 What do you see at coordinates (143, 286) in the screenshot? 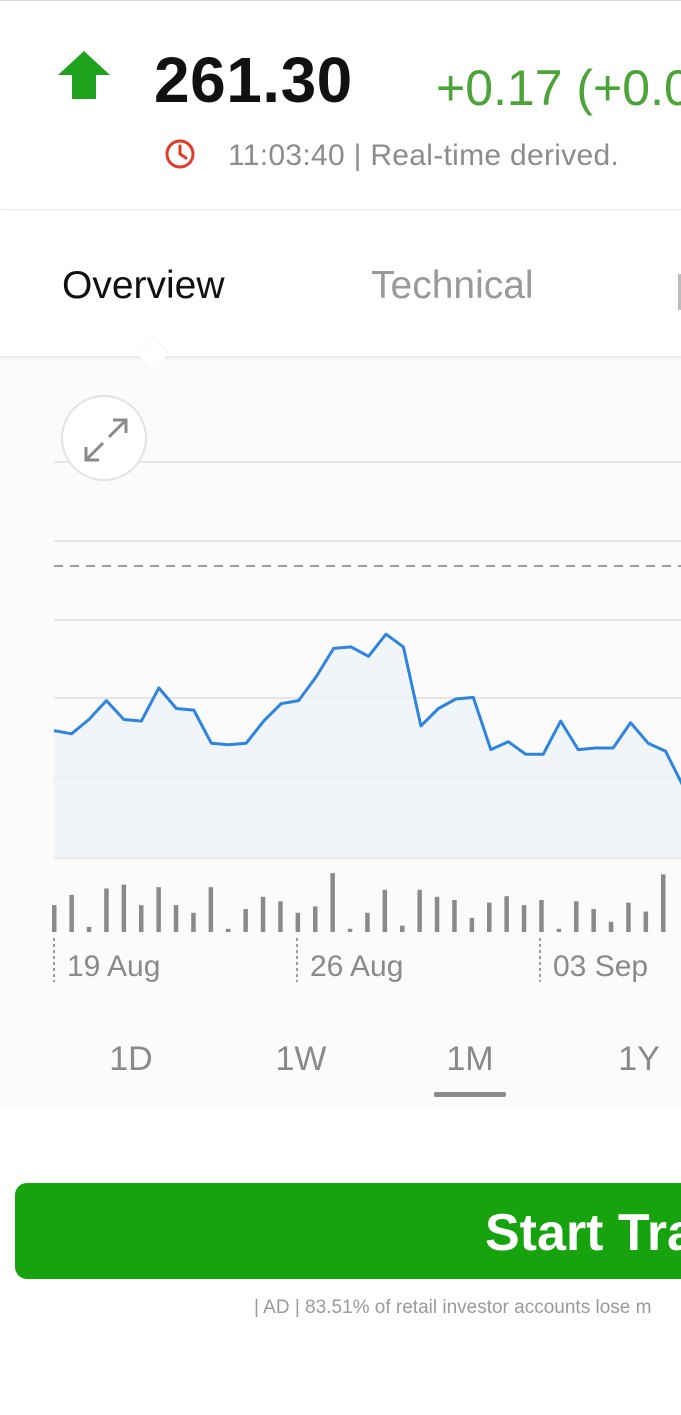
I see `tab-overview: Overview` at bounding box center [143, 286].